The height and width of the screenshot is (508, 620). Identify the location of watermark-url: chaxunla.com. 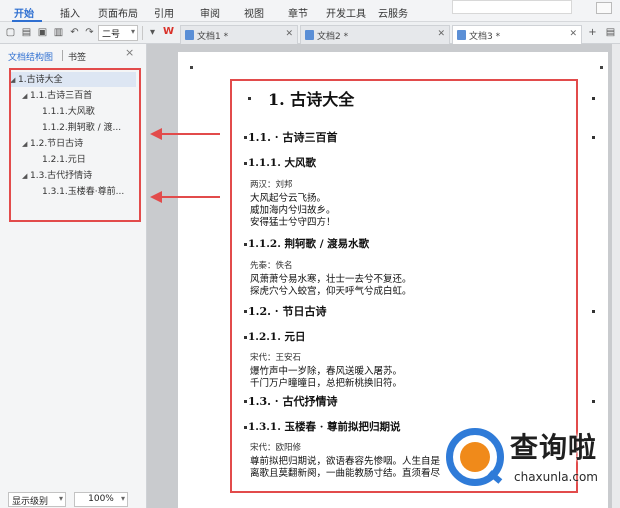
(556, 477).